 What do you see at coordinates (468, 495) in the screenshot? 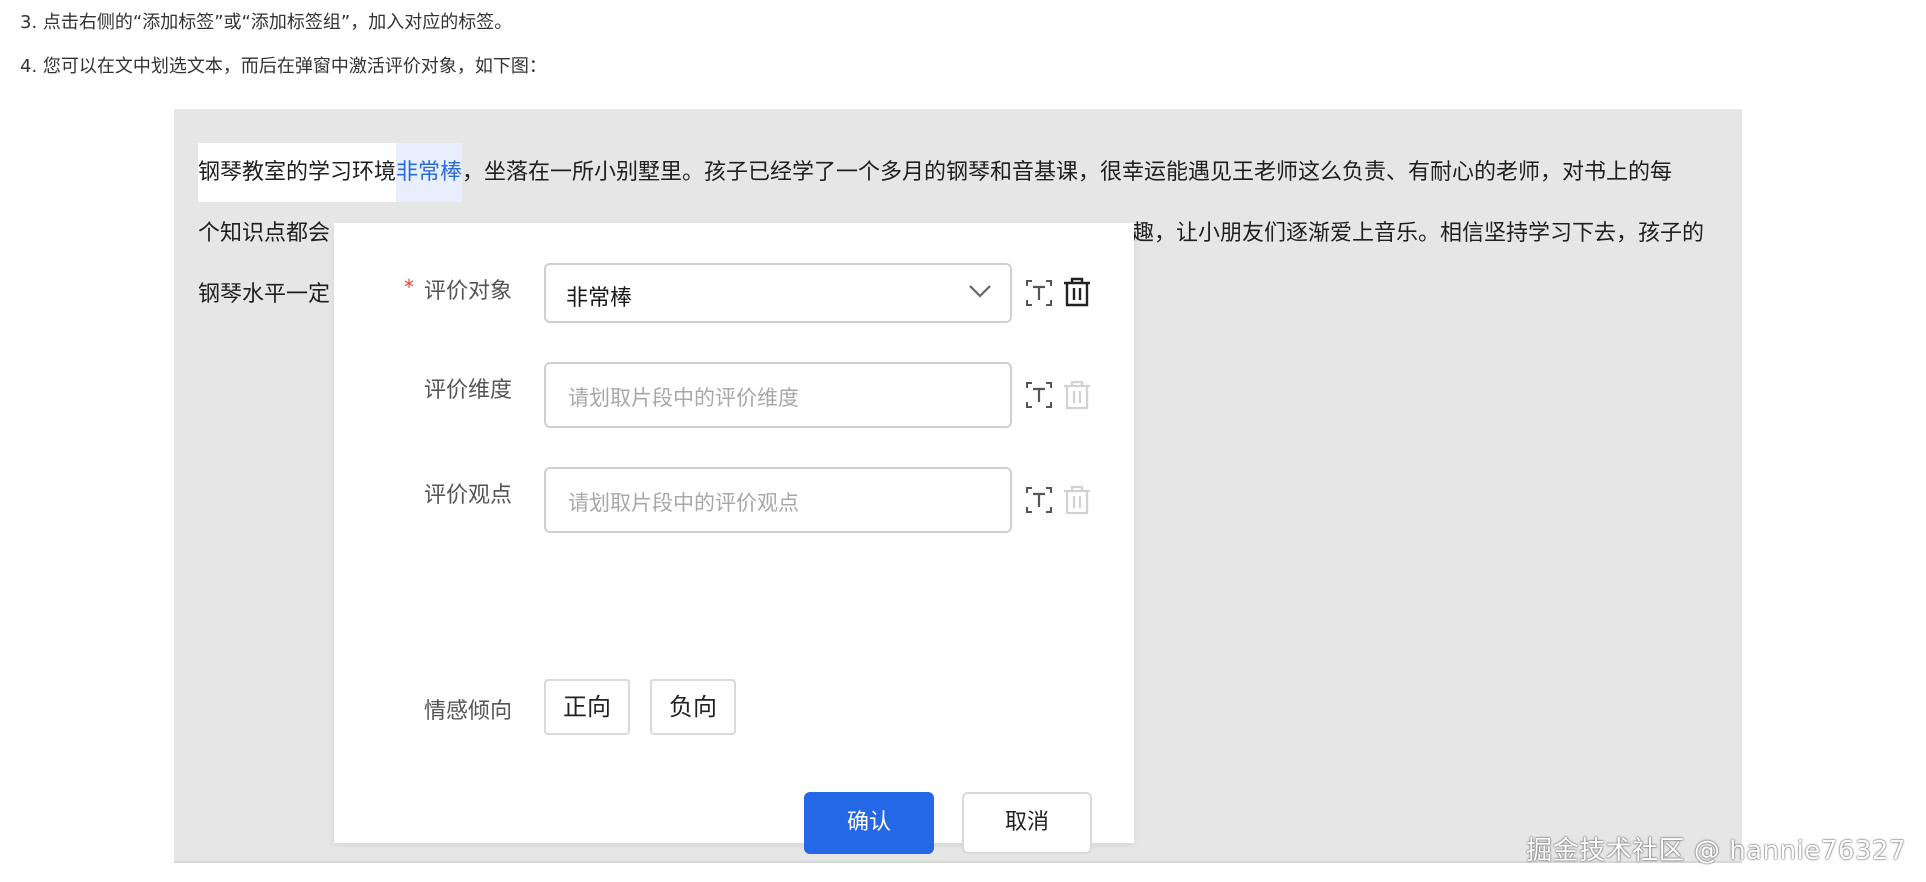
I see `opinion-label: 评价观点` at bounding box center [468, 495].